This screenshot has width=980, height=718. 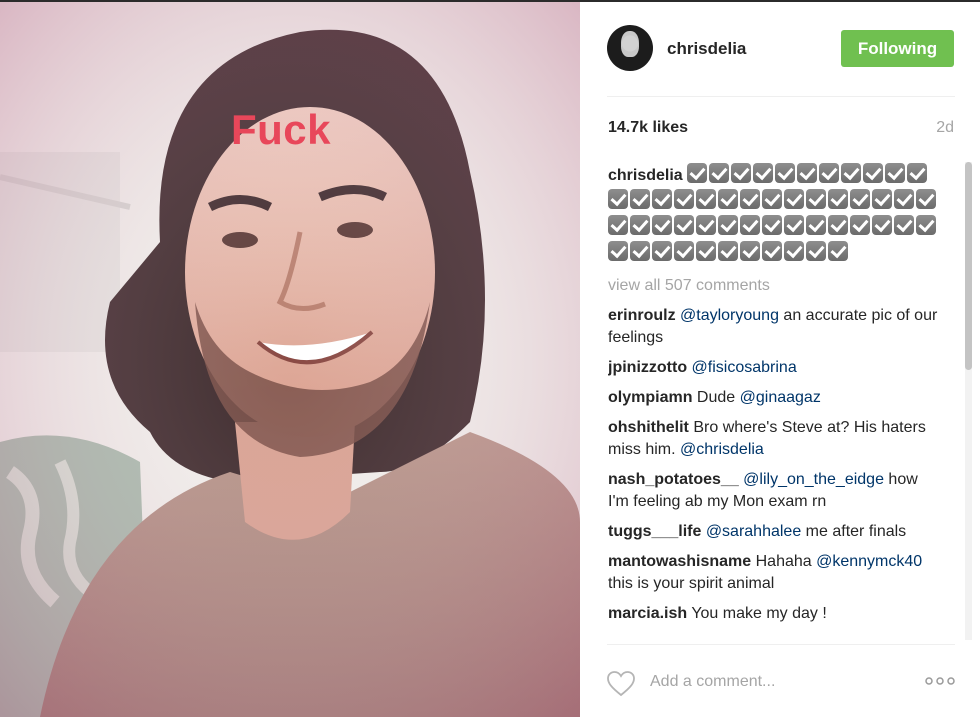 I want to click on view-all-comments-link: view all 507 comments, so click(x=773, y=286).